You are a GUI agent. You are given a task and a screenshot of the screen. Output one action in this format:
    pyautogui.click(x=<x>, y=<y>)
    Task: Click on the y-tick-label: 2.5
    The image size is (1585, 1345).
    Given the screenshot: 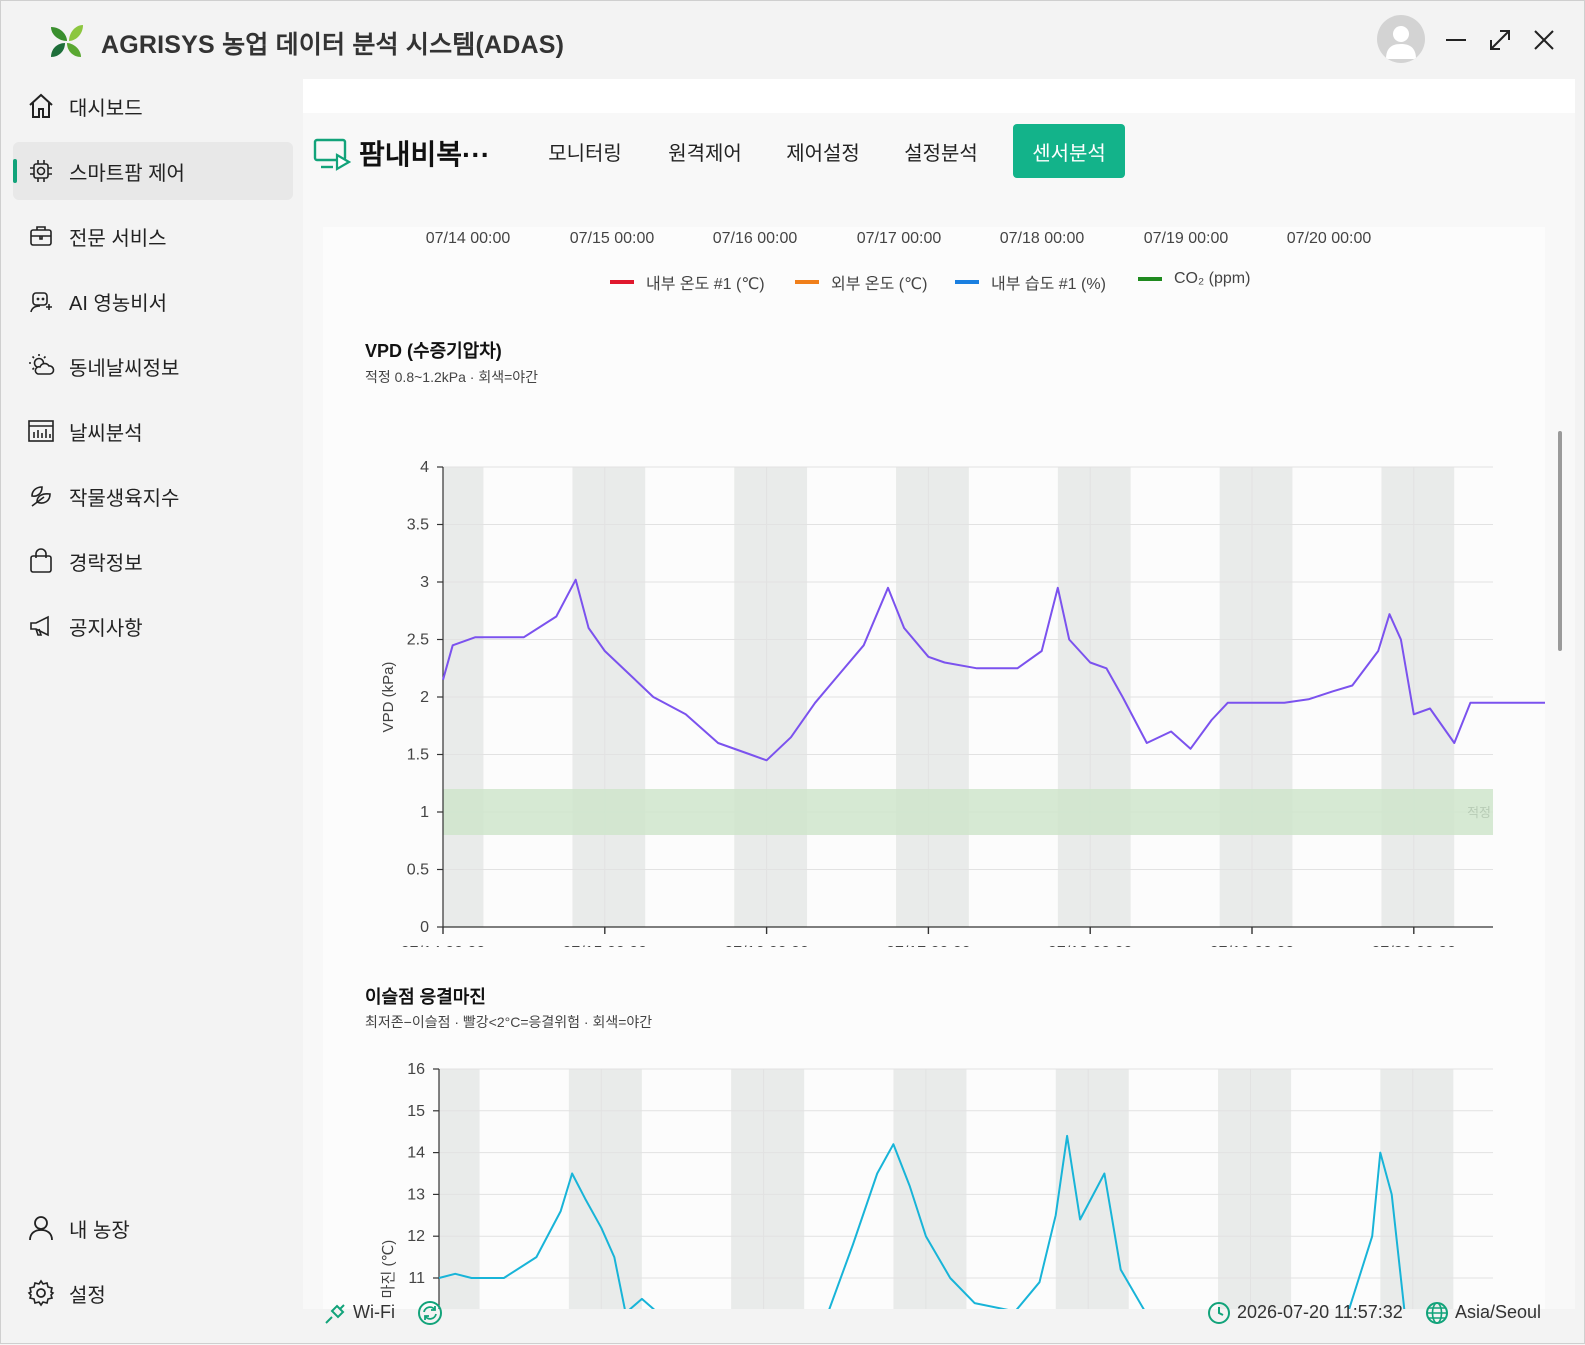 What is the action you would take?
    pyautogui.click(x=418, y=640)
    